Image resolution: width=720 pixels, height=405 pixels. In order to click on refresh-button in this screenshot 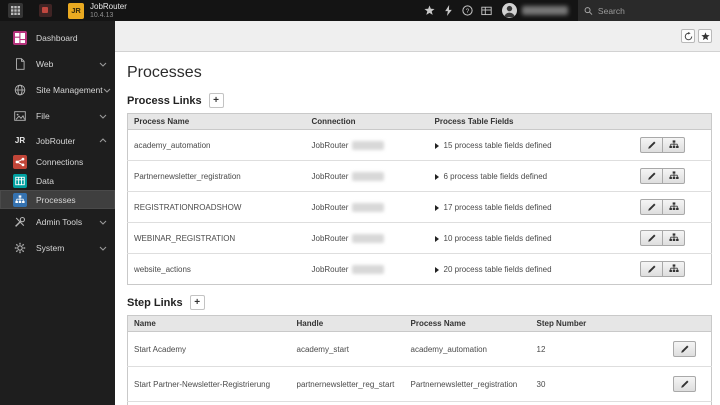, I will do `click(688, 36)`.